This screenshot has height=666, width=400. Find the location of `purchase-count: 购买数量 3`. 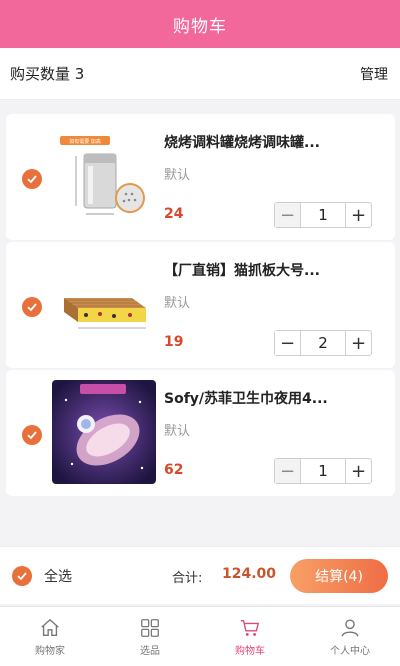

purchase-count: 购买数量 3 is located at coordinates (47, 74).